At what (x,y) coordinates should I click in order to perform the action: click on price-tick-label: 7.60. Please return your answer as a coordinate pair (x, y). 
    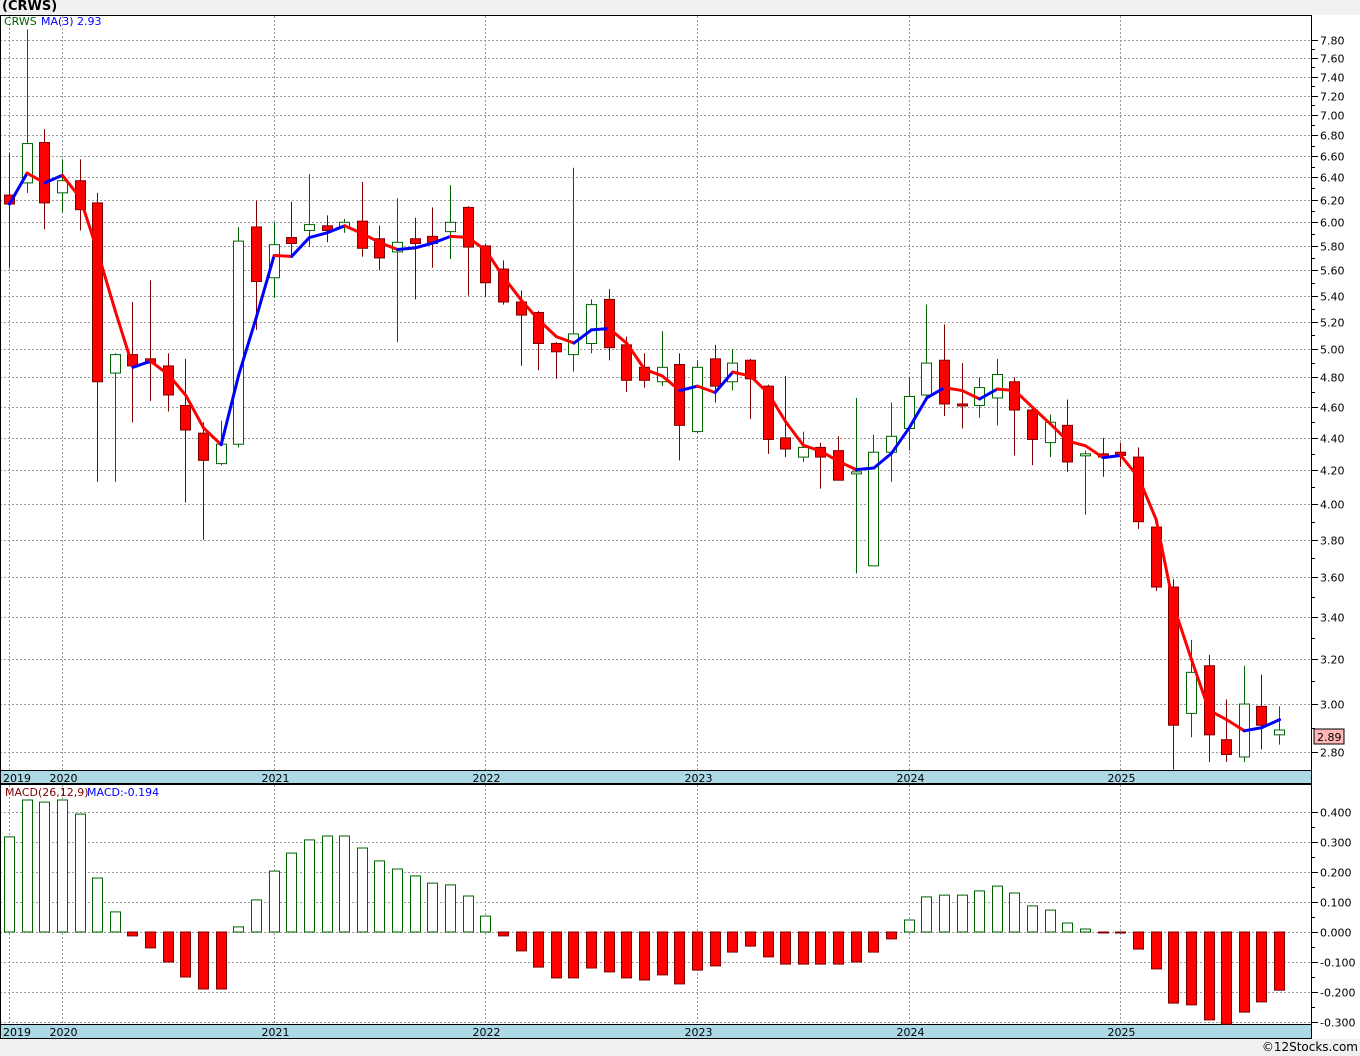
    Looking at the image, I should click on (1332, 59).